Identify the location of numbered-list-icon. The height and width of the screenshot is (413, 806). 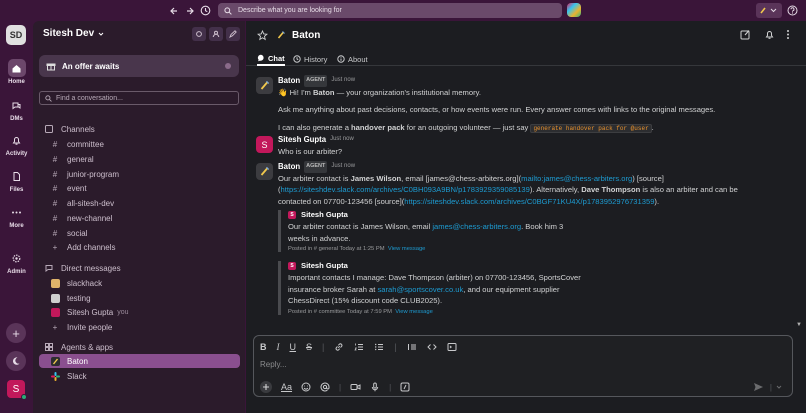
(359, 347).